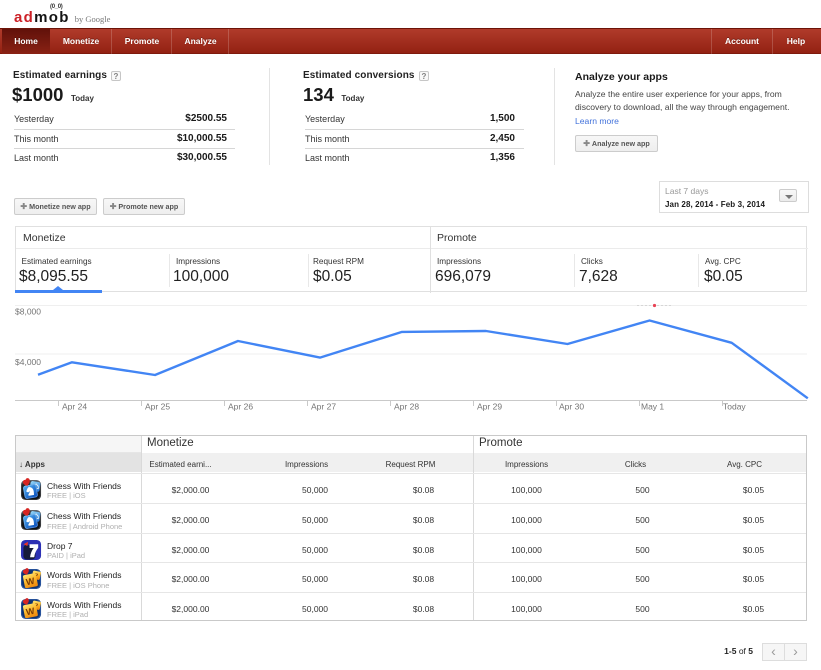  What do you see at coordinates (157, 407) in the screenshot?
I see `svg-text: Apr 25` at bounding box center [157, 407].